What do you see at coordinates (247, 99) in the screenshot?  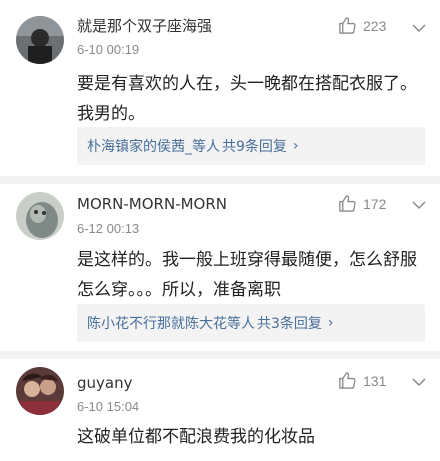 I see `comment-text: 要是有喜欢的人在，头一晚都在搭配衣服了。我男的。` at bounding box center [247, 99].